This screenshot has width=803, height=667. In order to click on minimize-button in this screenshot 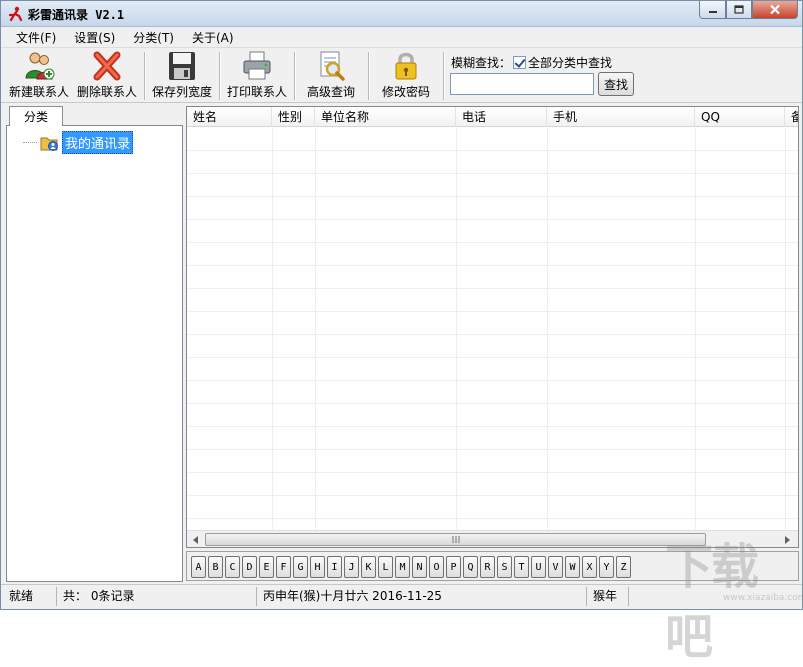, I will do `click(712, 10)`.